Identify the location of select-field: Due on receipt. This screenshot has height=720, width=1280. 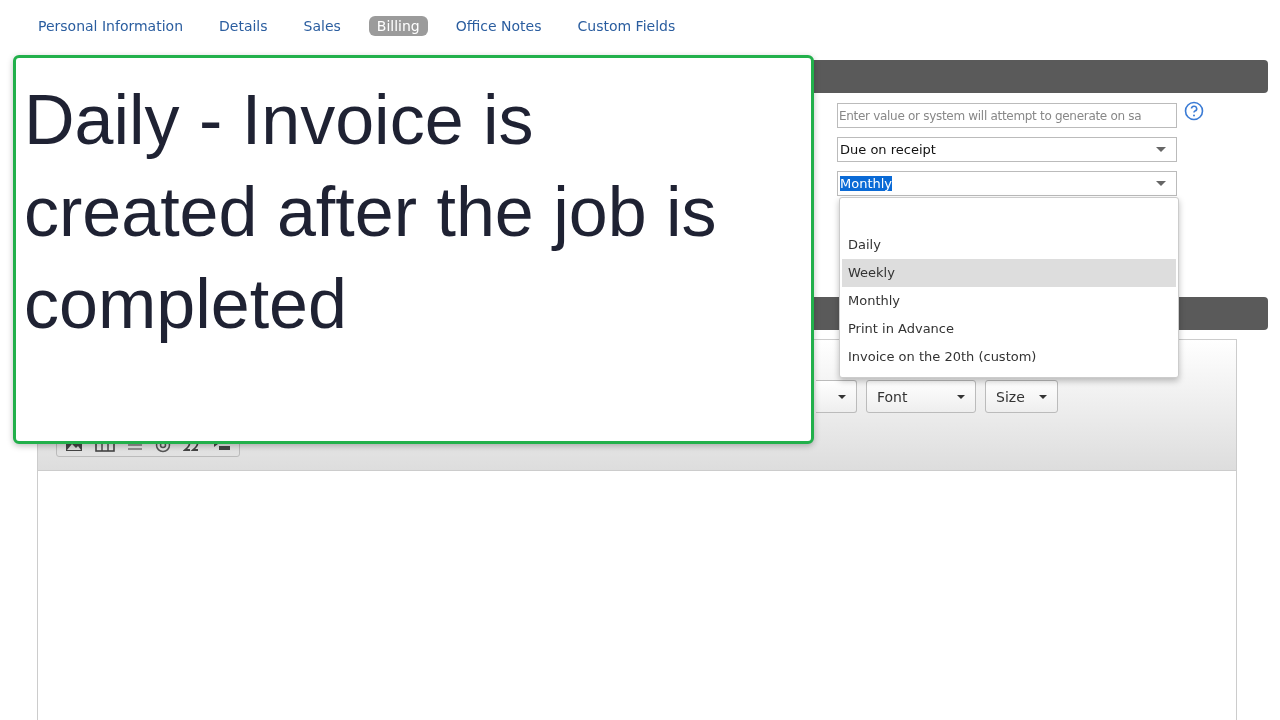
(1007, 149).